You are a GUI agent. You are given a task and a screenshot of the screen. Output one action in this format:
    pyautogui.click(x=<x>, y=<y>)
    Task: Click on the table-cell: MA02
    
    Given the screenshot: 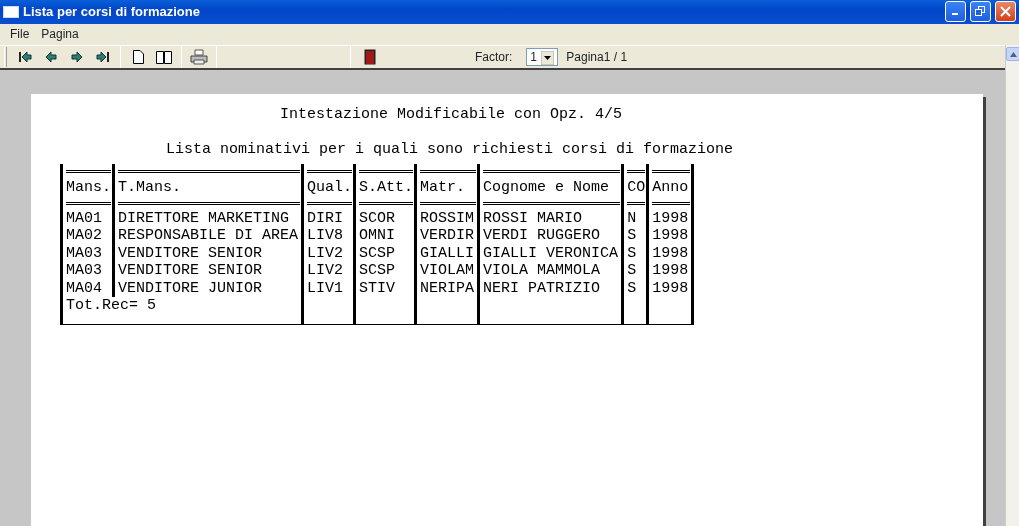 What is the action you would take?
    pyautogui.click(x=84, y=236)
    